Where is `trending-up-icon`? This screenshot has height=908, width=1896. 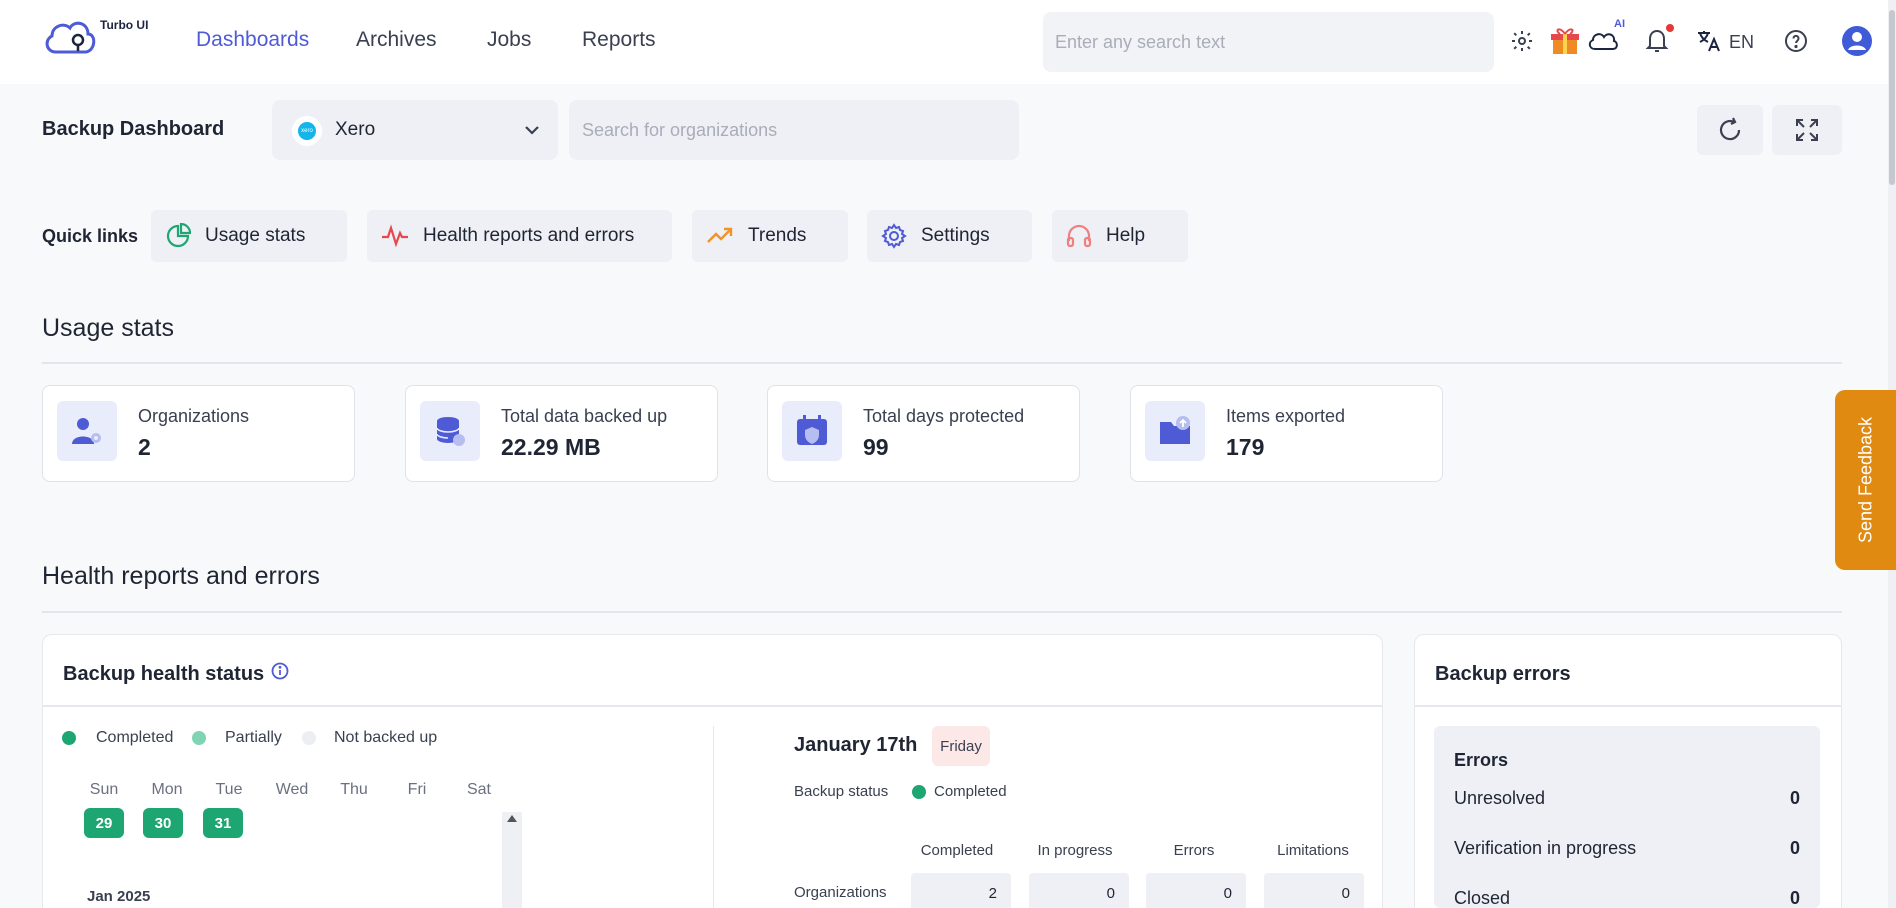 trending-up-icon is located at coordinates (720, 235).